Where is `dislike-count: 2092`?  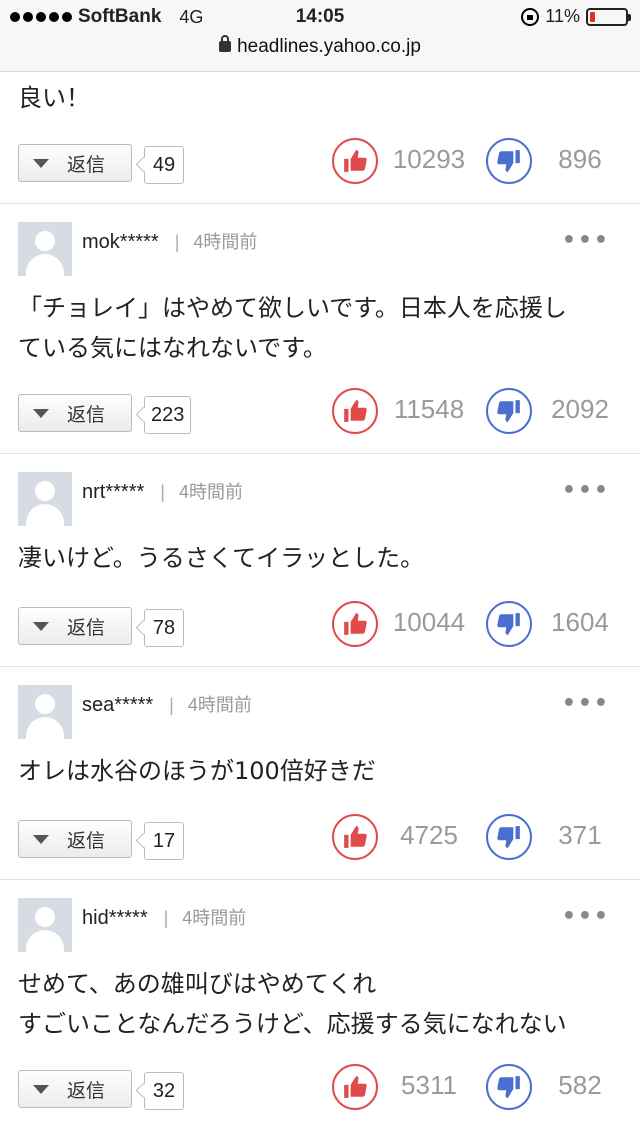 dislike-count: 2092 is located at coordinates (580, 409).